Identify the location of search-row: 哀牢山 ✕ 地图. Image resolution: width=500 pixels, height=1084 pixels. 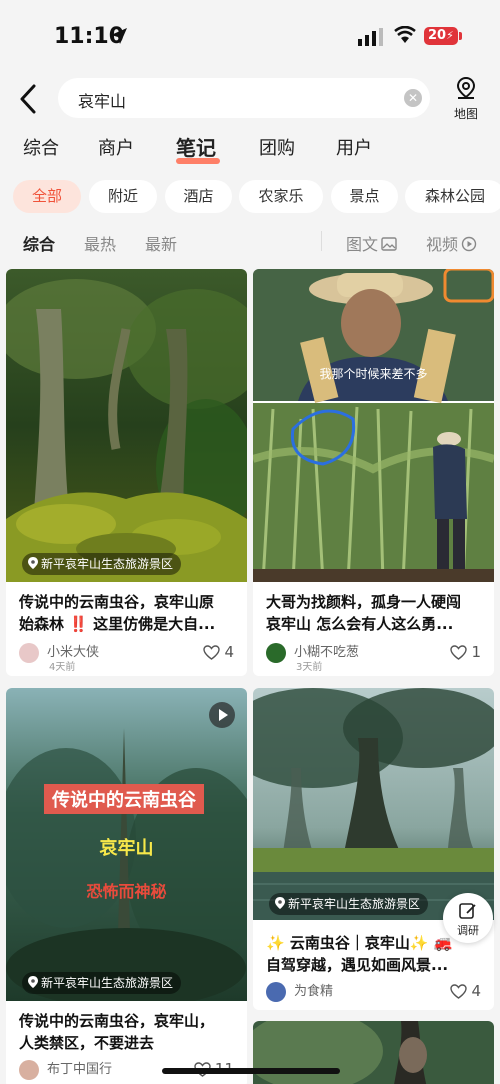
(250, 99).